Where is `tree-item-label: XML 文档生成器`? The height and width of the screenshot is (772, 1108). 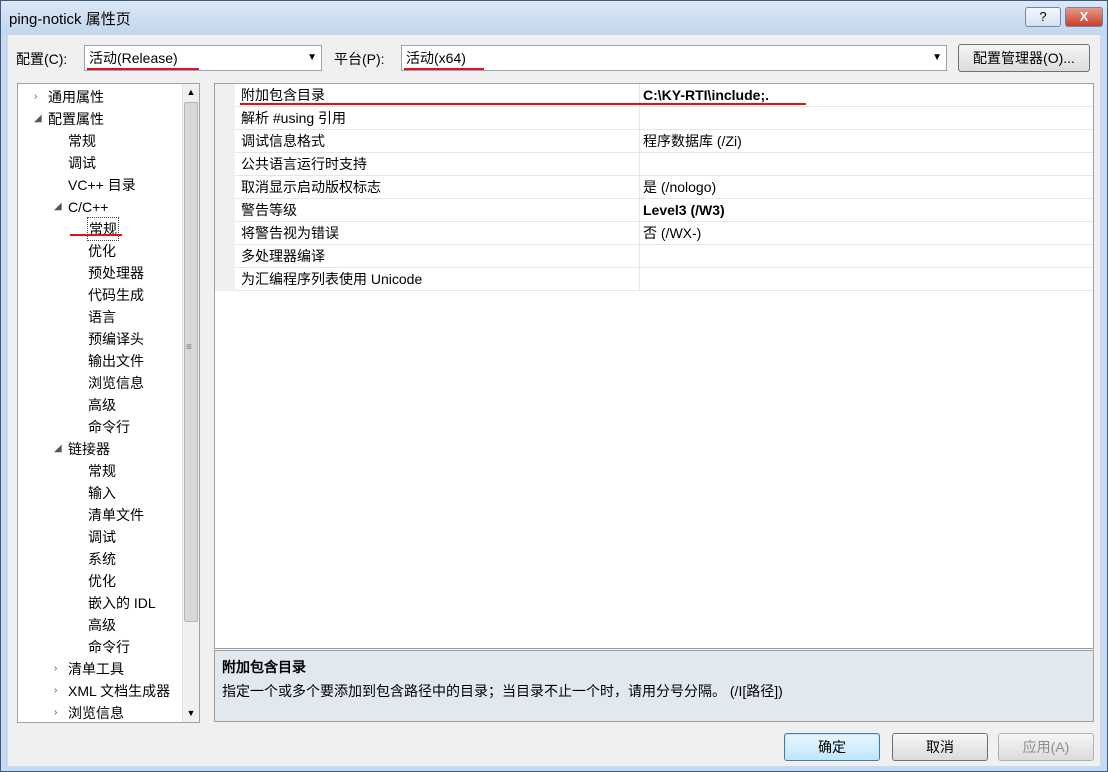 tree-item-label: XML 文档生成器 is located at coordinates (119, 691).